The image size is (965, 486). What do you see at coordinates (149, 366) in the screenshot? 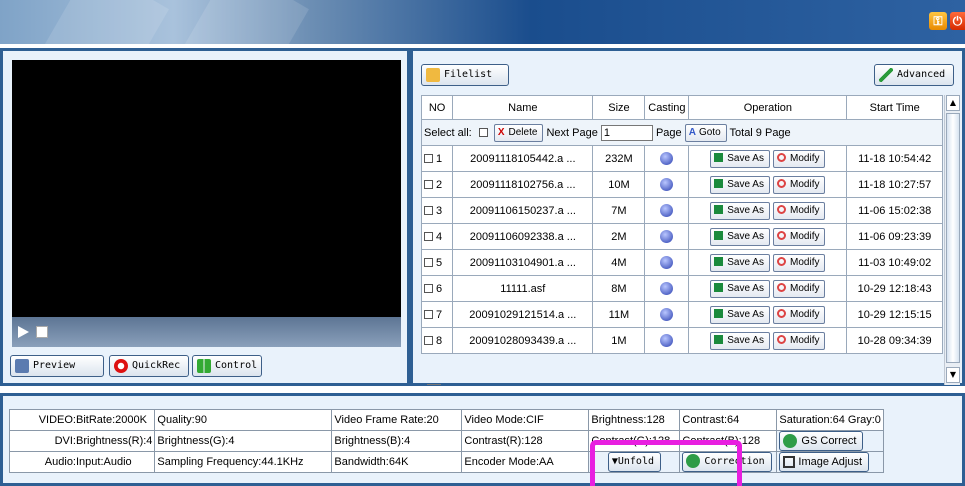
I see `quickrec-button: QuickRec` at bounding box center [149, 366].